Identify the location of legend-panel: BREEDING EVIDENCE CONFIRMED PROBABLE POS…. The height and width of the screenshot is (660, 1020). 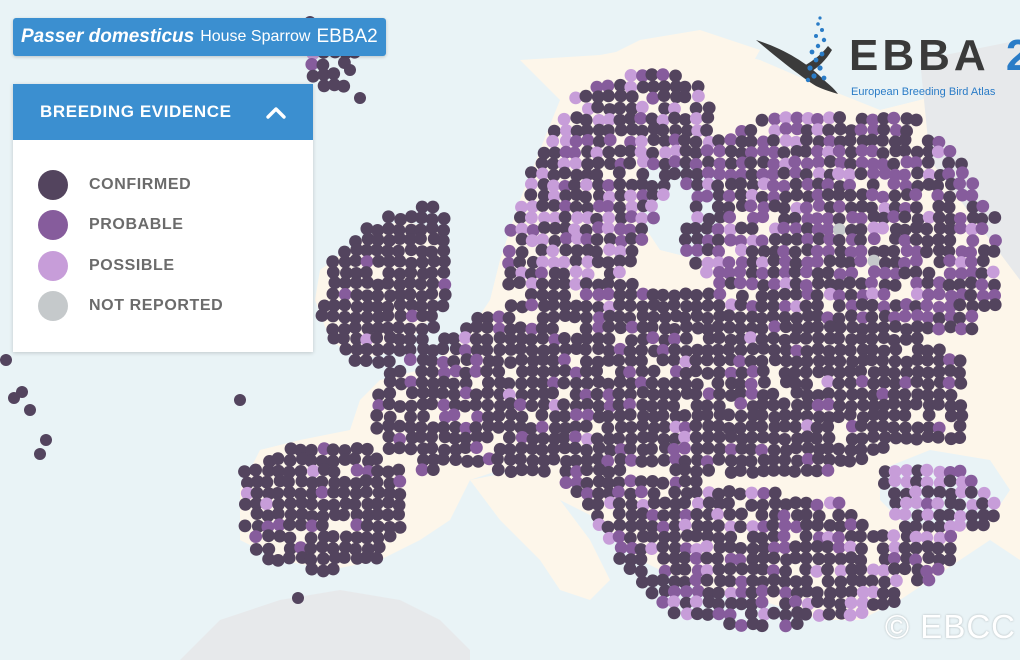
(163, 218).